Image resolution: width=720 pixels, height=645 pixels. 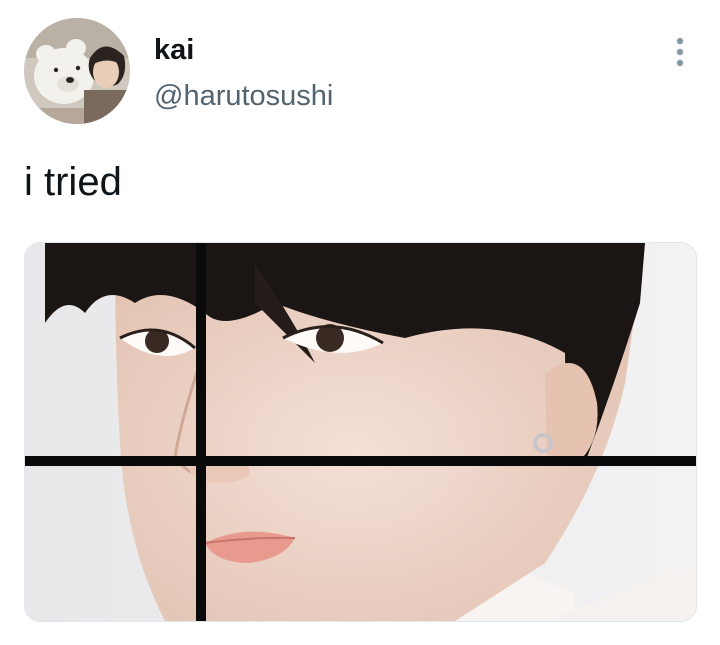 I want to click on avatar, so click(x=77, y=71).